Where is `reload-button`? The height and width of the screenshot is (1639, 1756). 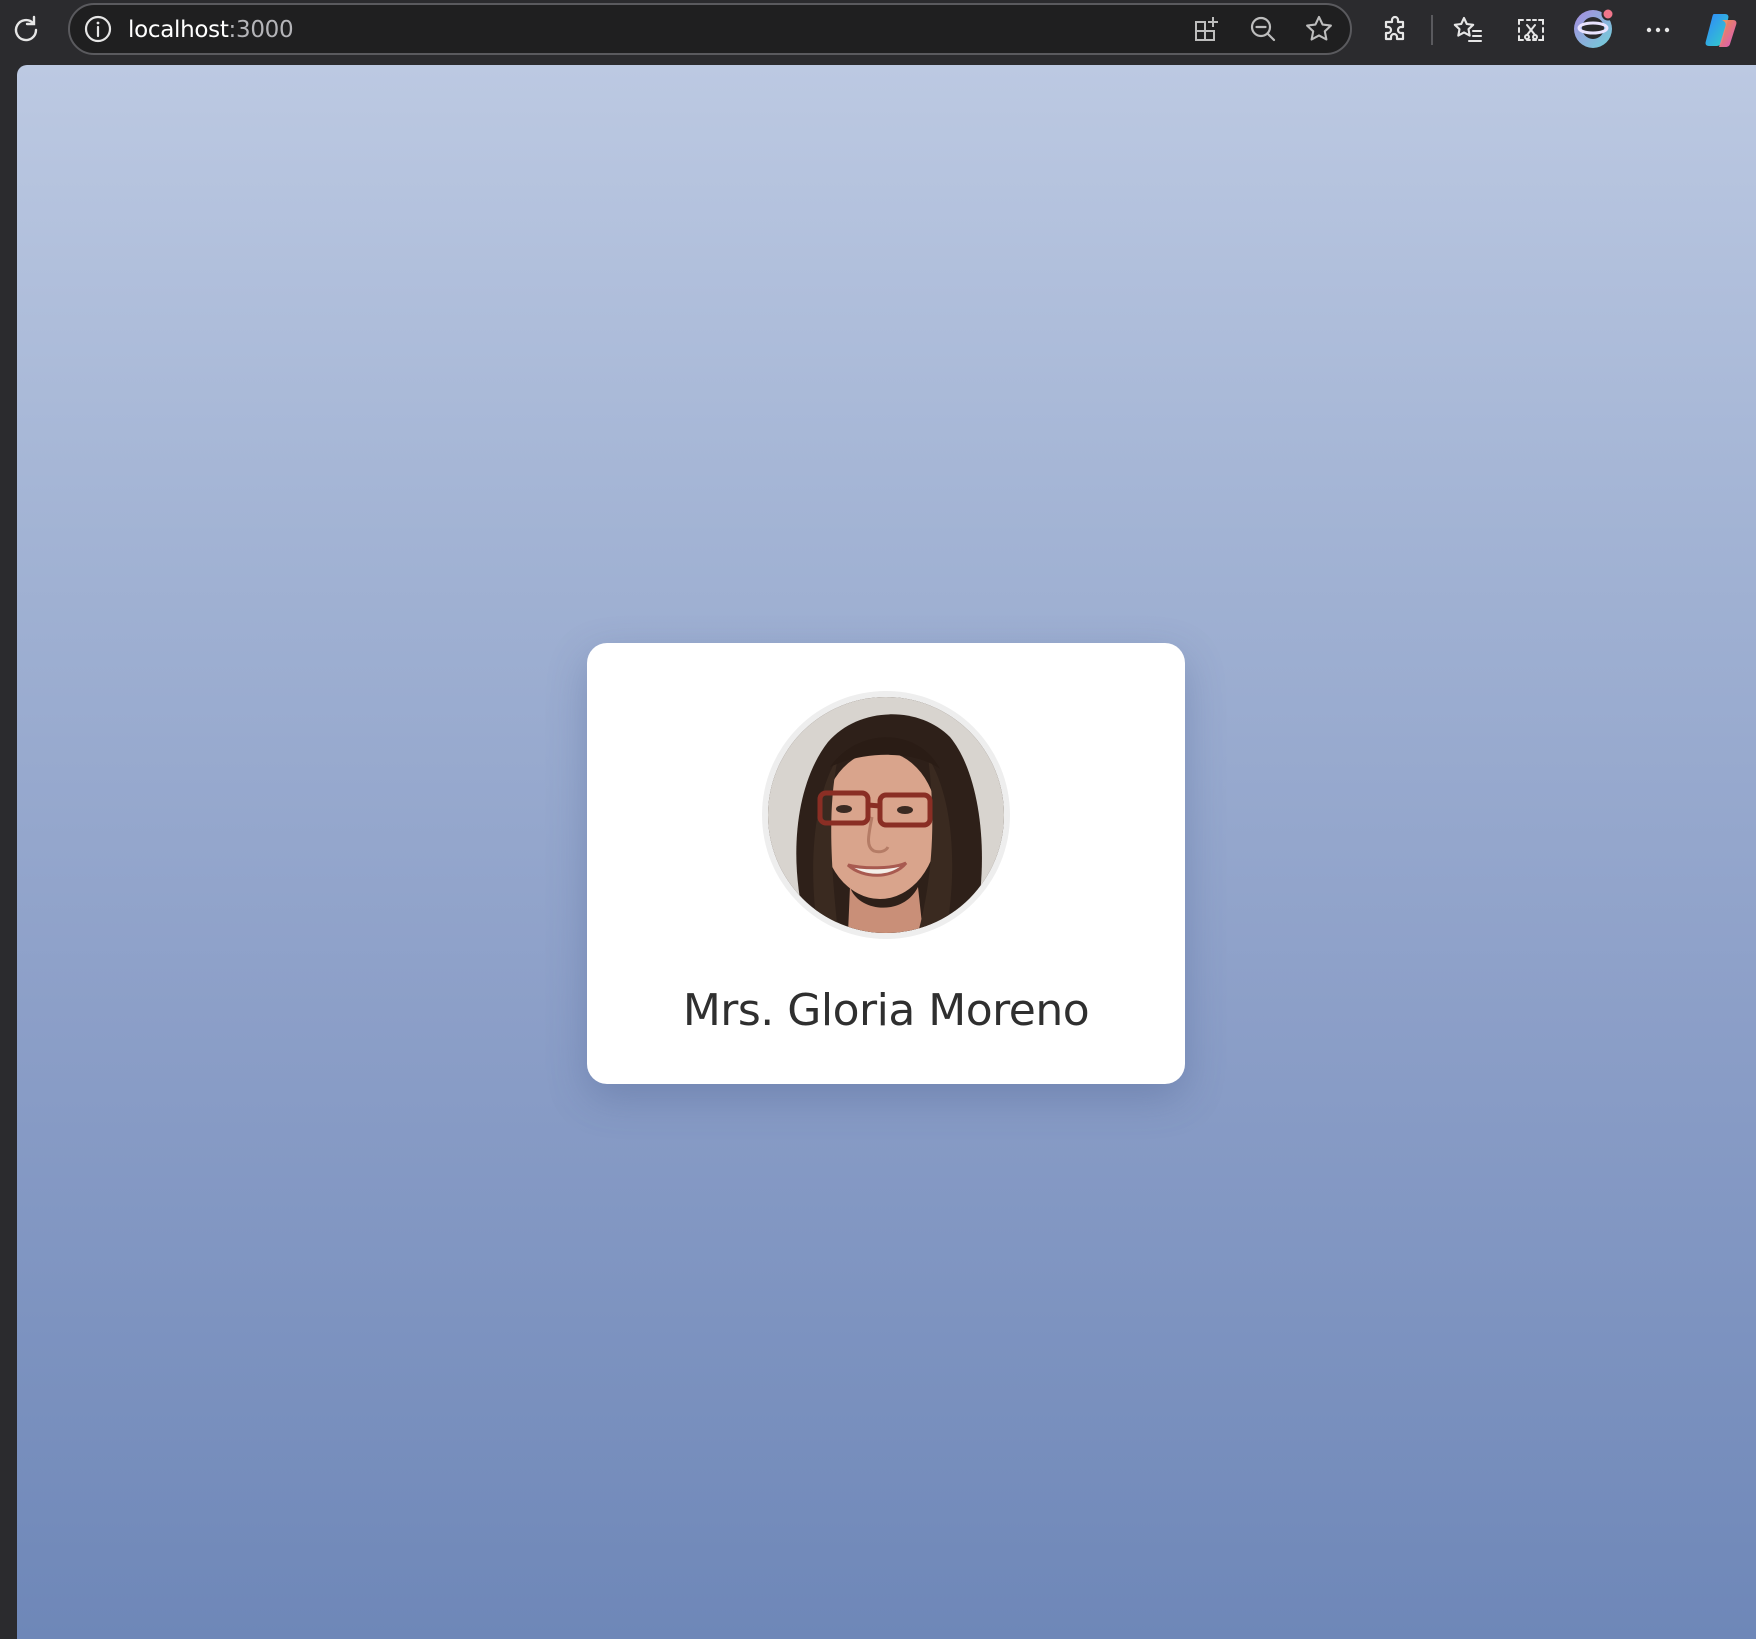
reload-button is located at coordinates (26, 30).